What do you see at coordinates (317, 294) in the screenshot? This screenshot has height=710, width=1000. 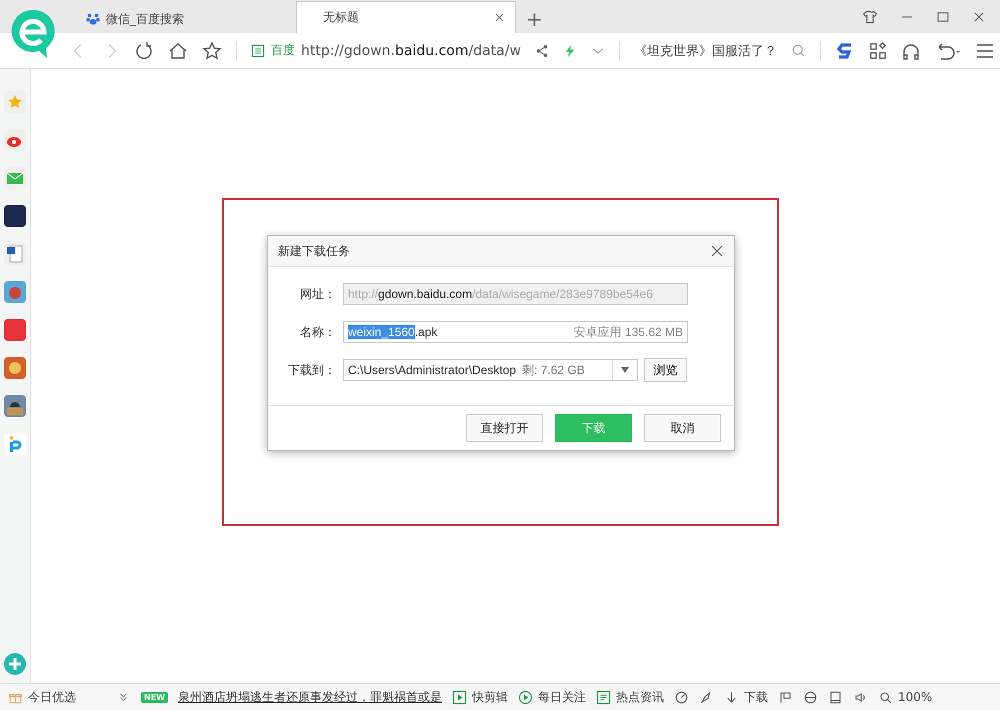 I see `field-label: 网址：` at bounding box center [317, 294].